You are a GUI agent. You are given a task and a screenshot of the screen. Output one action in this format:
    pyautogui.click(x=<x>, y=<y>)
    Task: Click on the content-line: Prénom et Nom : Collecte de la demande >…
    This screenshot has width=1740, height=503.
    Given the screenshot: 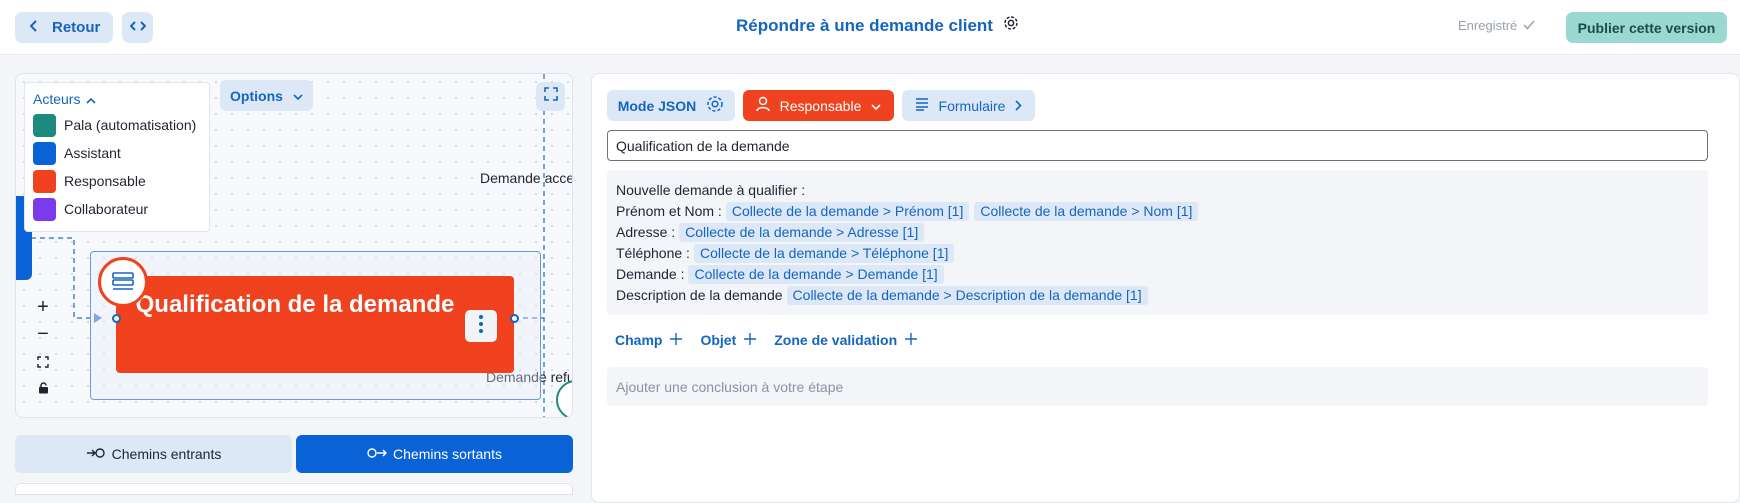 What is the action you would take?
    pyautogui.click(x=1157, y=211)
    